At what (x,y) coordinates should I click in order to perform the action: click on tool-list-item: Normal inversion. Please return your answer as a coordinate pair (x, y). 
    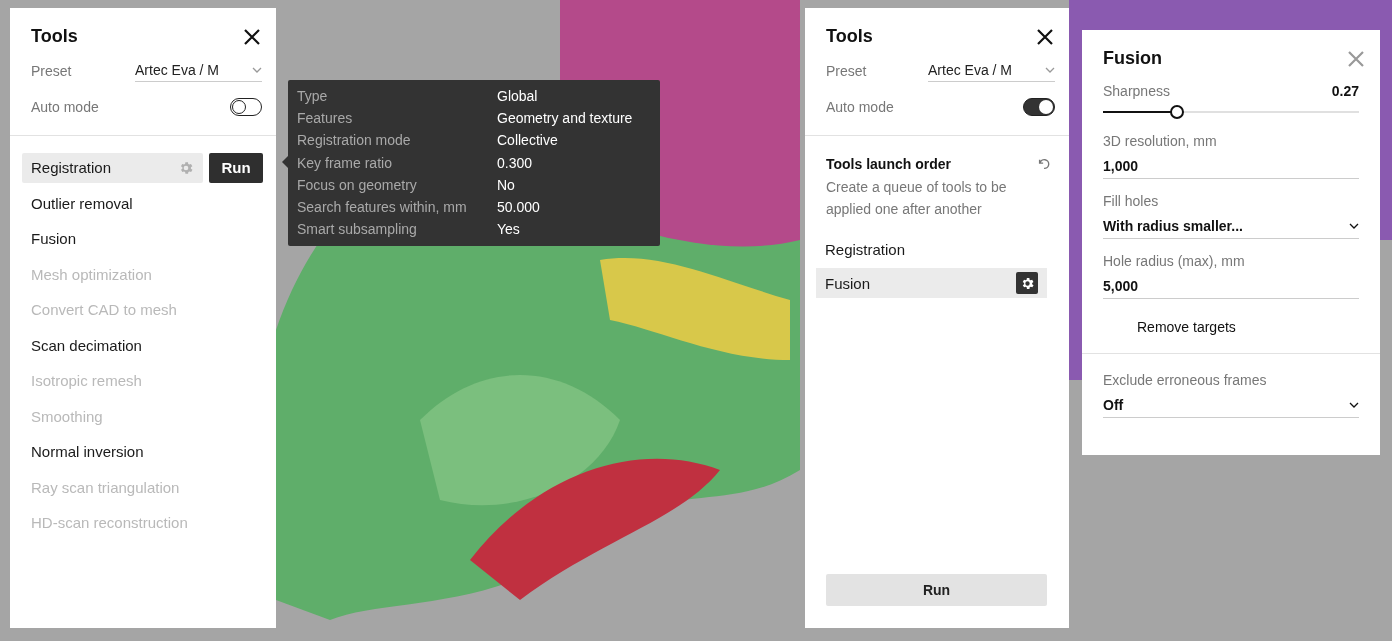
    Looking at the image, I should click on (142, 451).